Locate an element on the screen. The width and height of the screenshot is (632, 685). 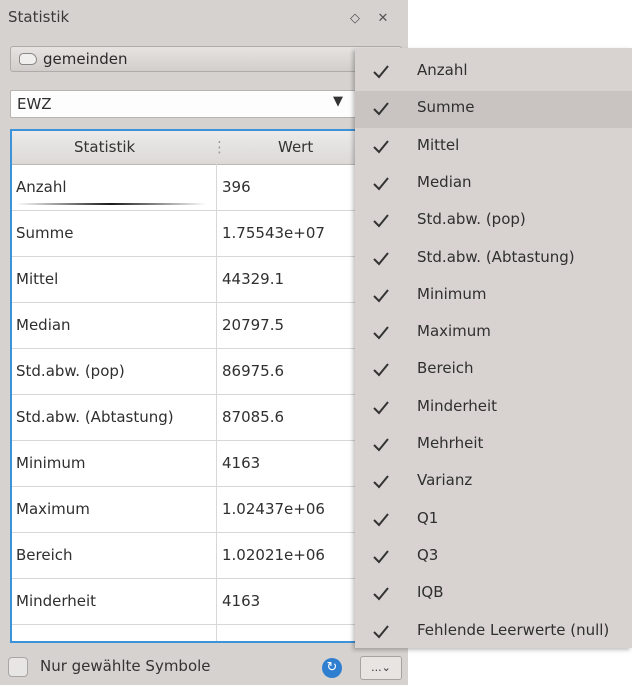
stat-value: 396 is located at coordinates (236, 187).